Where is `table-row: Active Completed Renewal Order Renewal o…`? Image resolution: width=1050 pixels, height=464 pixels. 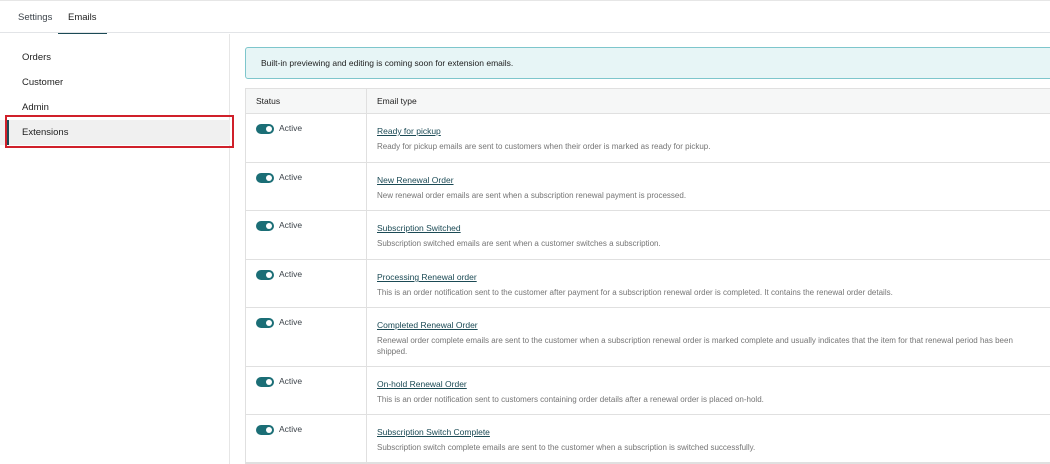 table-row: Active Completed Renewal Order Renewal o… is located at coordinates (648, 337).